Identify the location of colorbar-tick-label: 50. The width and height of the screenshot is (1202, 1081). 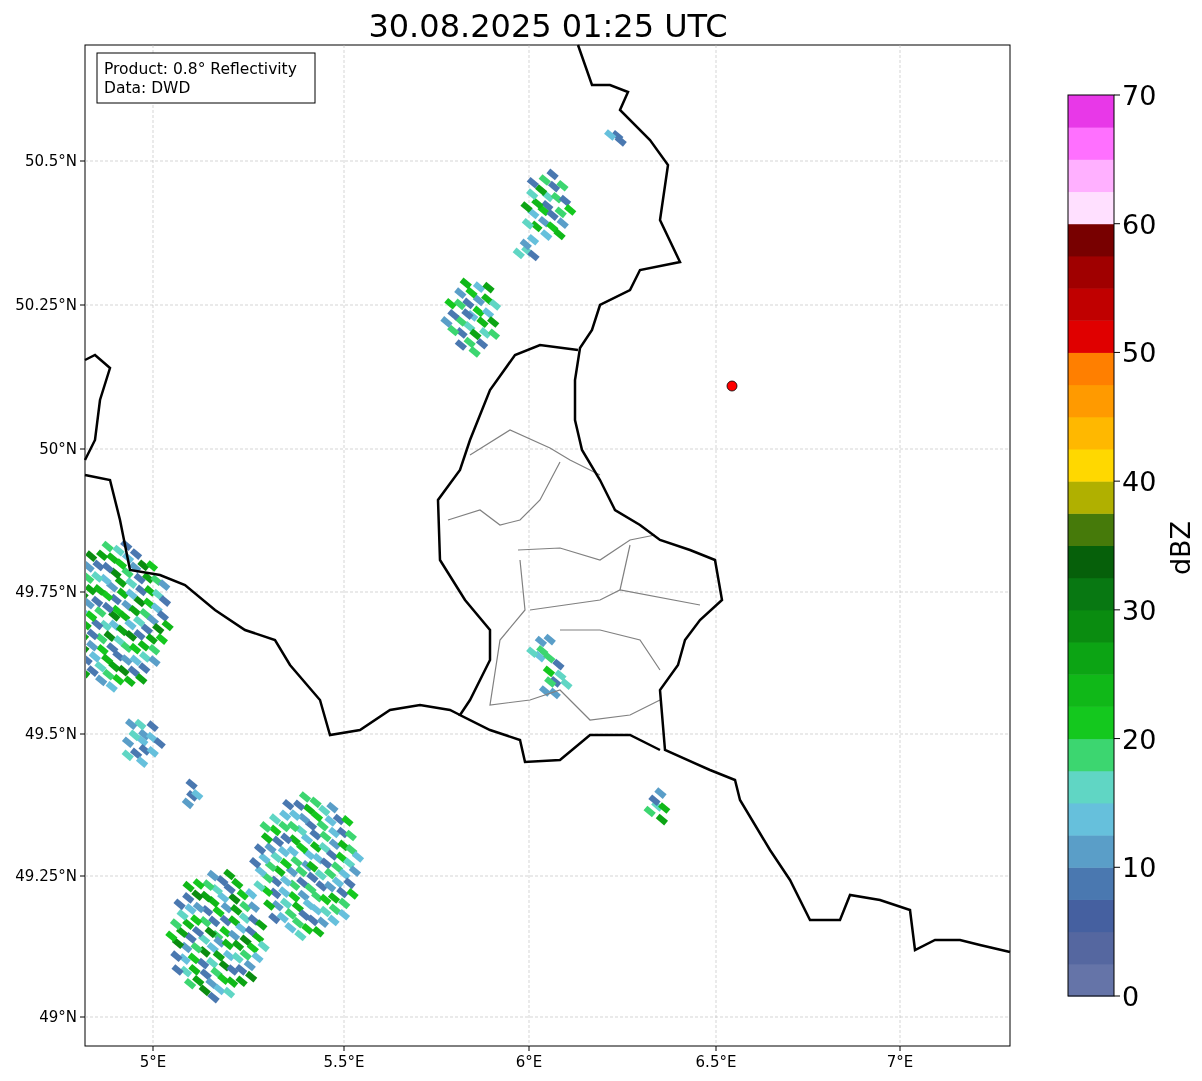
(1139, 353).